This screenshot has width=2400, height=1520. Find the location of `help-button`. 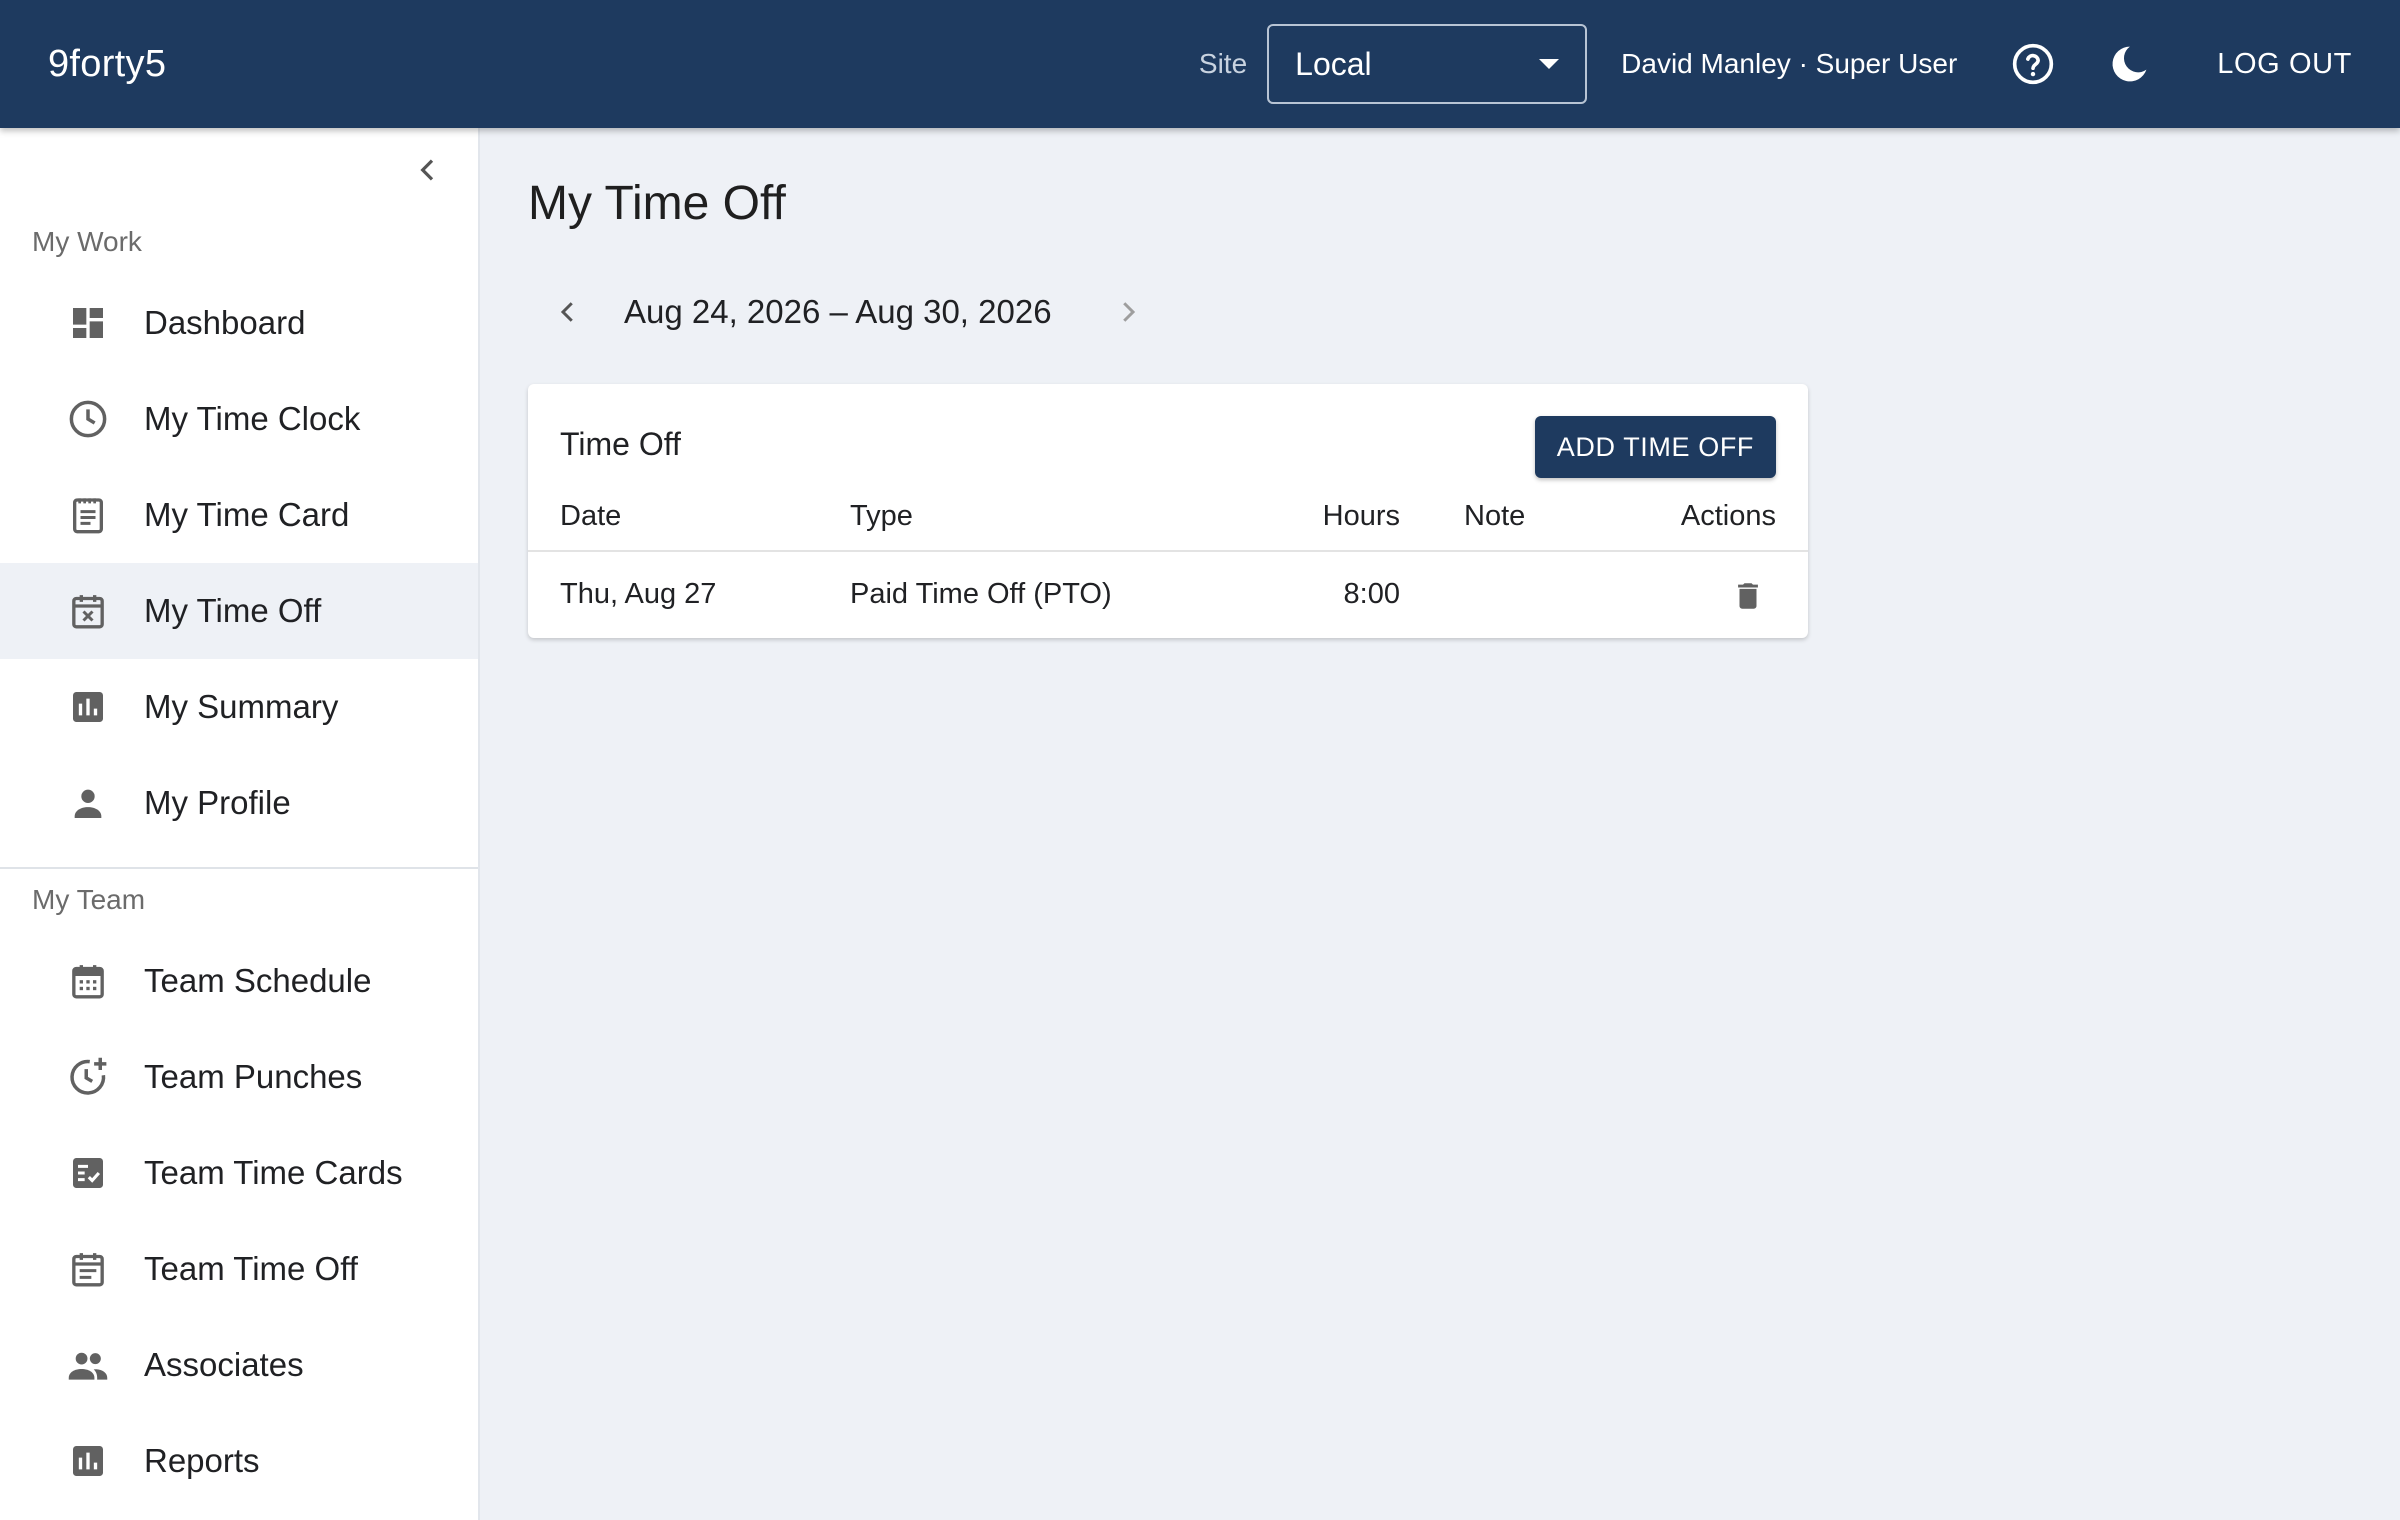

help-button is located at coordinates (2033, 64).